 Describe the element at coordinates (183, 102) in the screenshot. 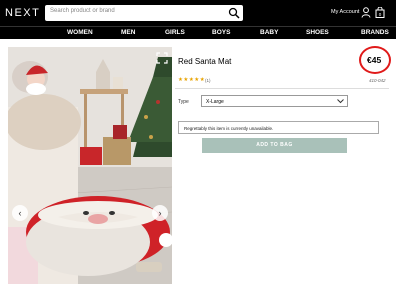

I see `type-label: Type` at that location.